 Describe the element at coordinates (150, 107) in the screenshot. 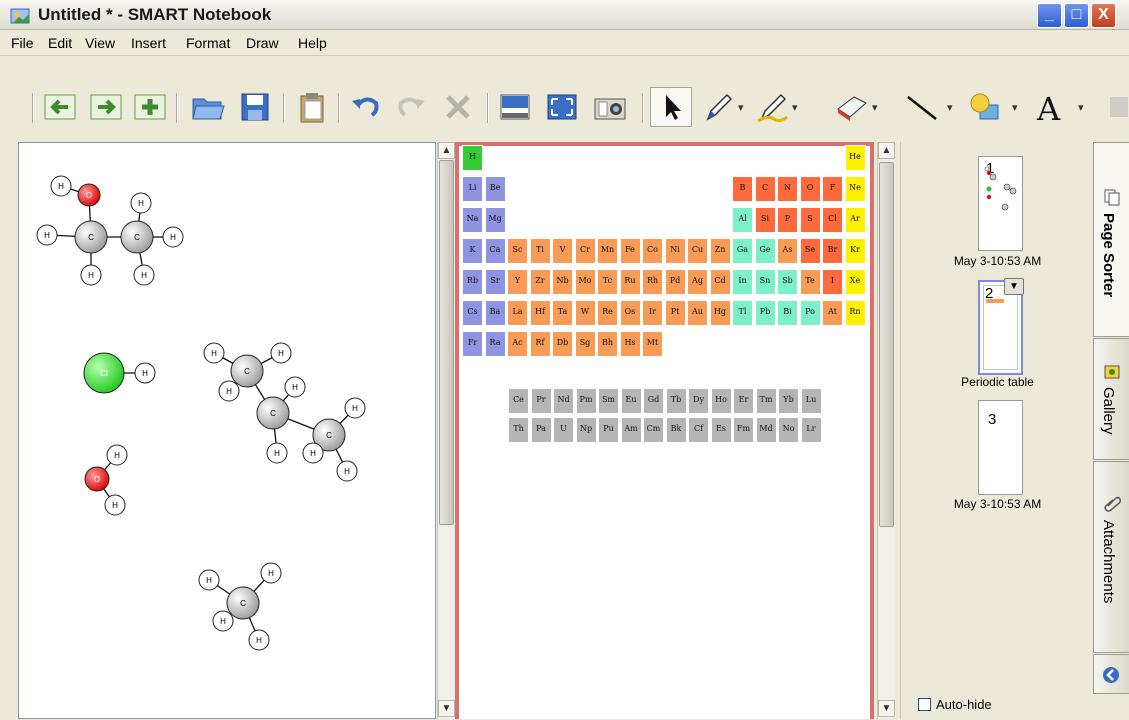

I see `add-page-icon` at that location.